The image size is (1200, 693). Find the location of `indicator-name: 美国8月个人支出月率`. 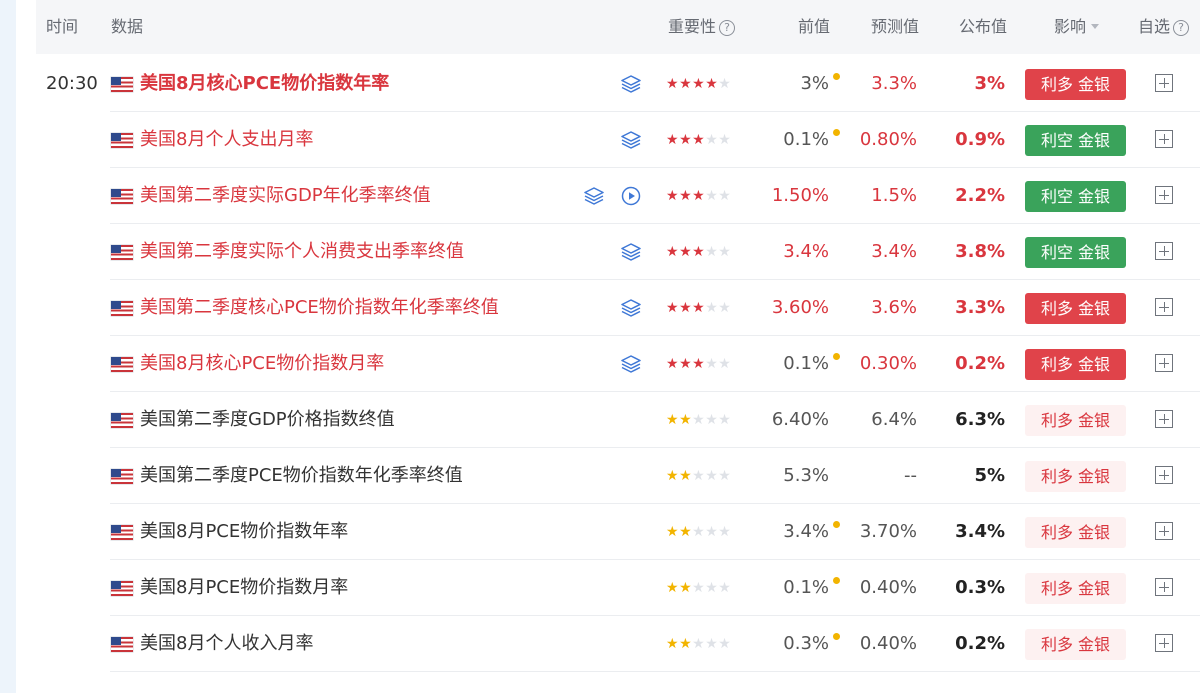

indicator-name: 美国8月个人支出月率 is located at coordinates (226, 140).